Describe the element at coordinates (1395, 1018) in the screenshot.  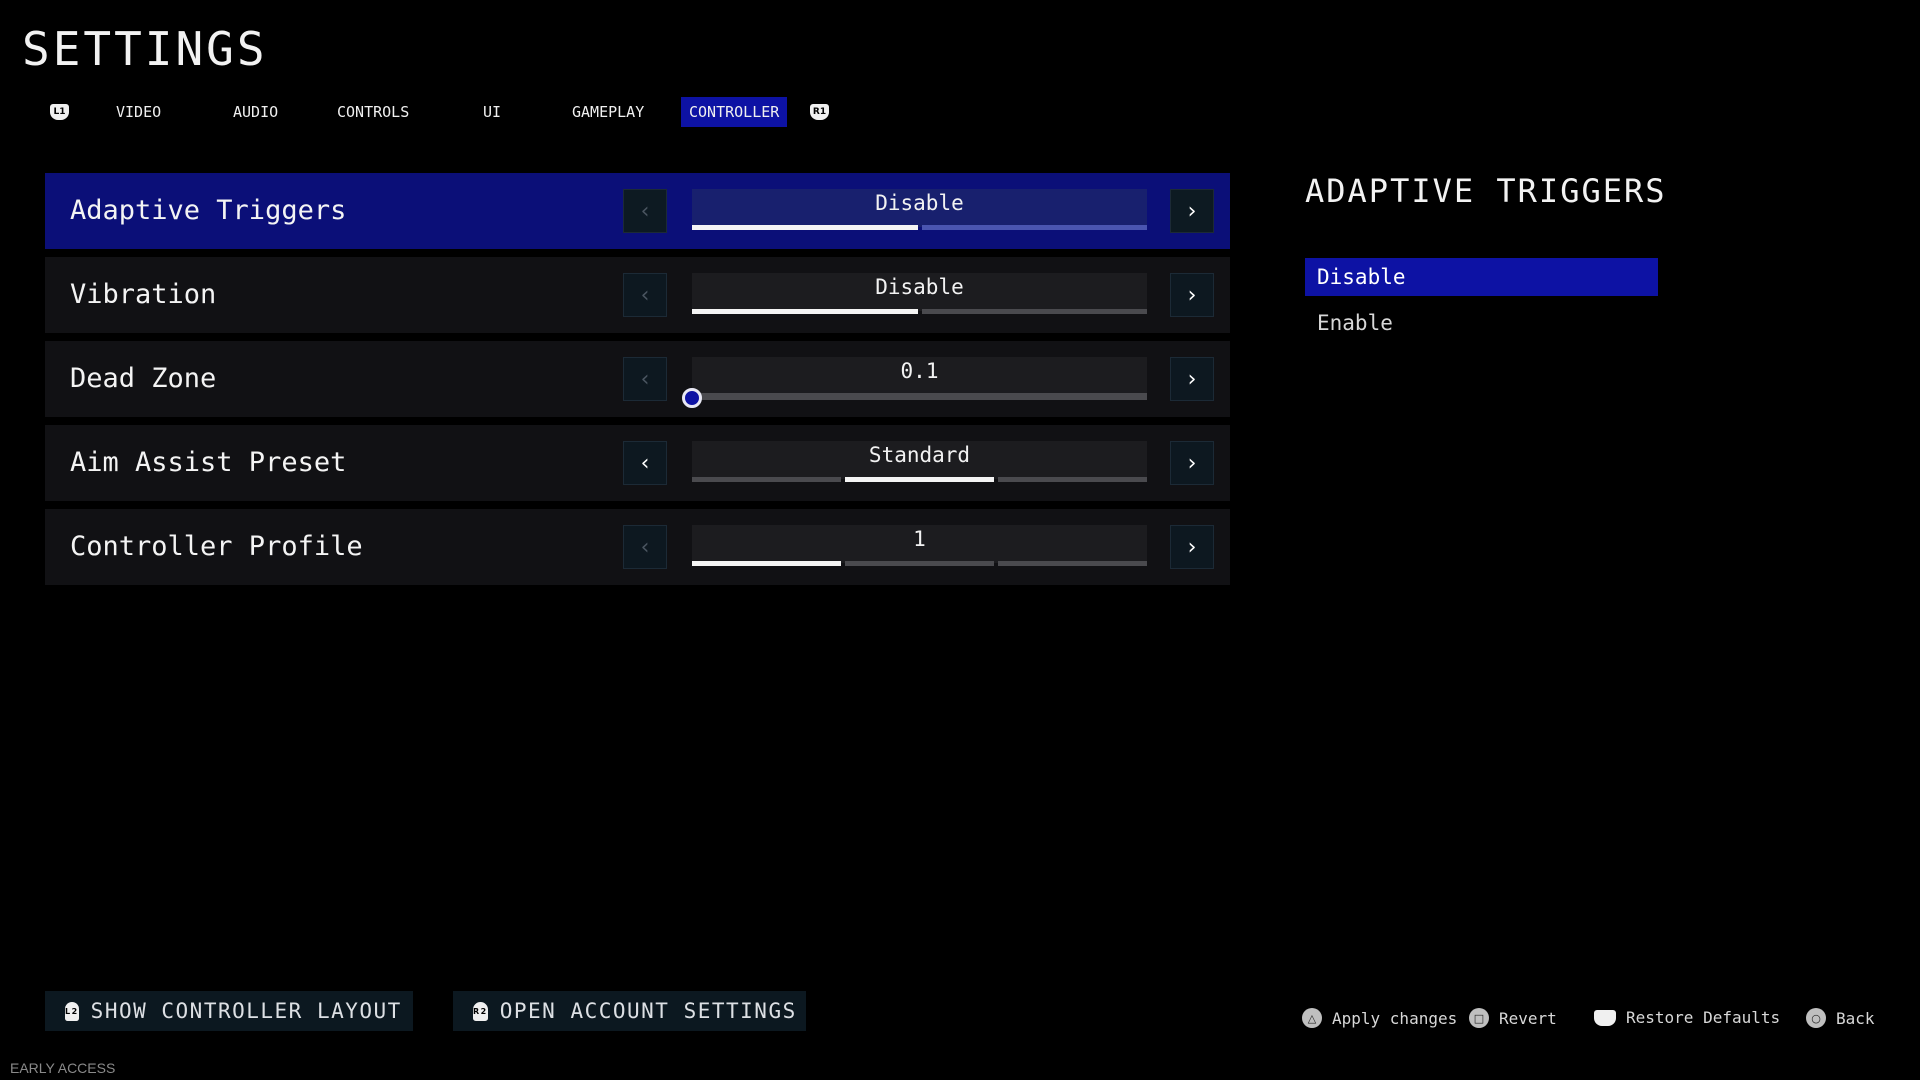
I see `hint-label: Apply changes` at that location.